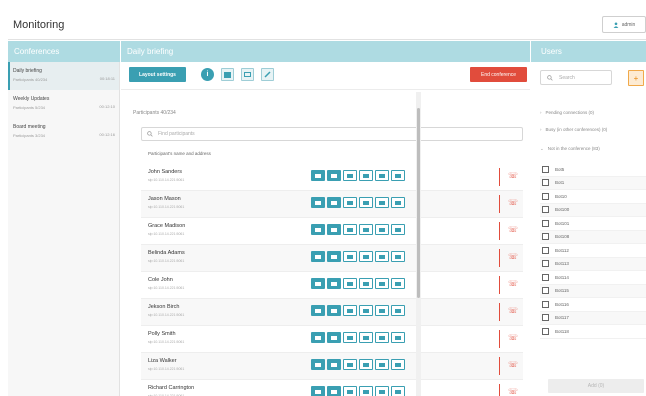  I want to click on user-search-input: Search, so click(576, 77).